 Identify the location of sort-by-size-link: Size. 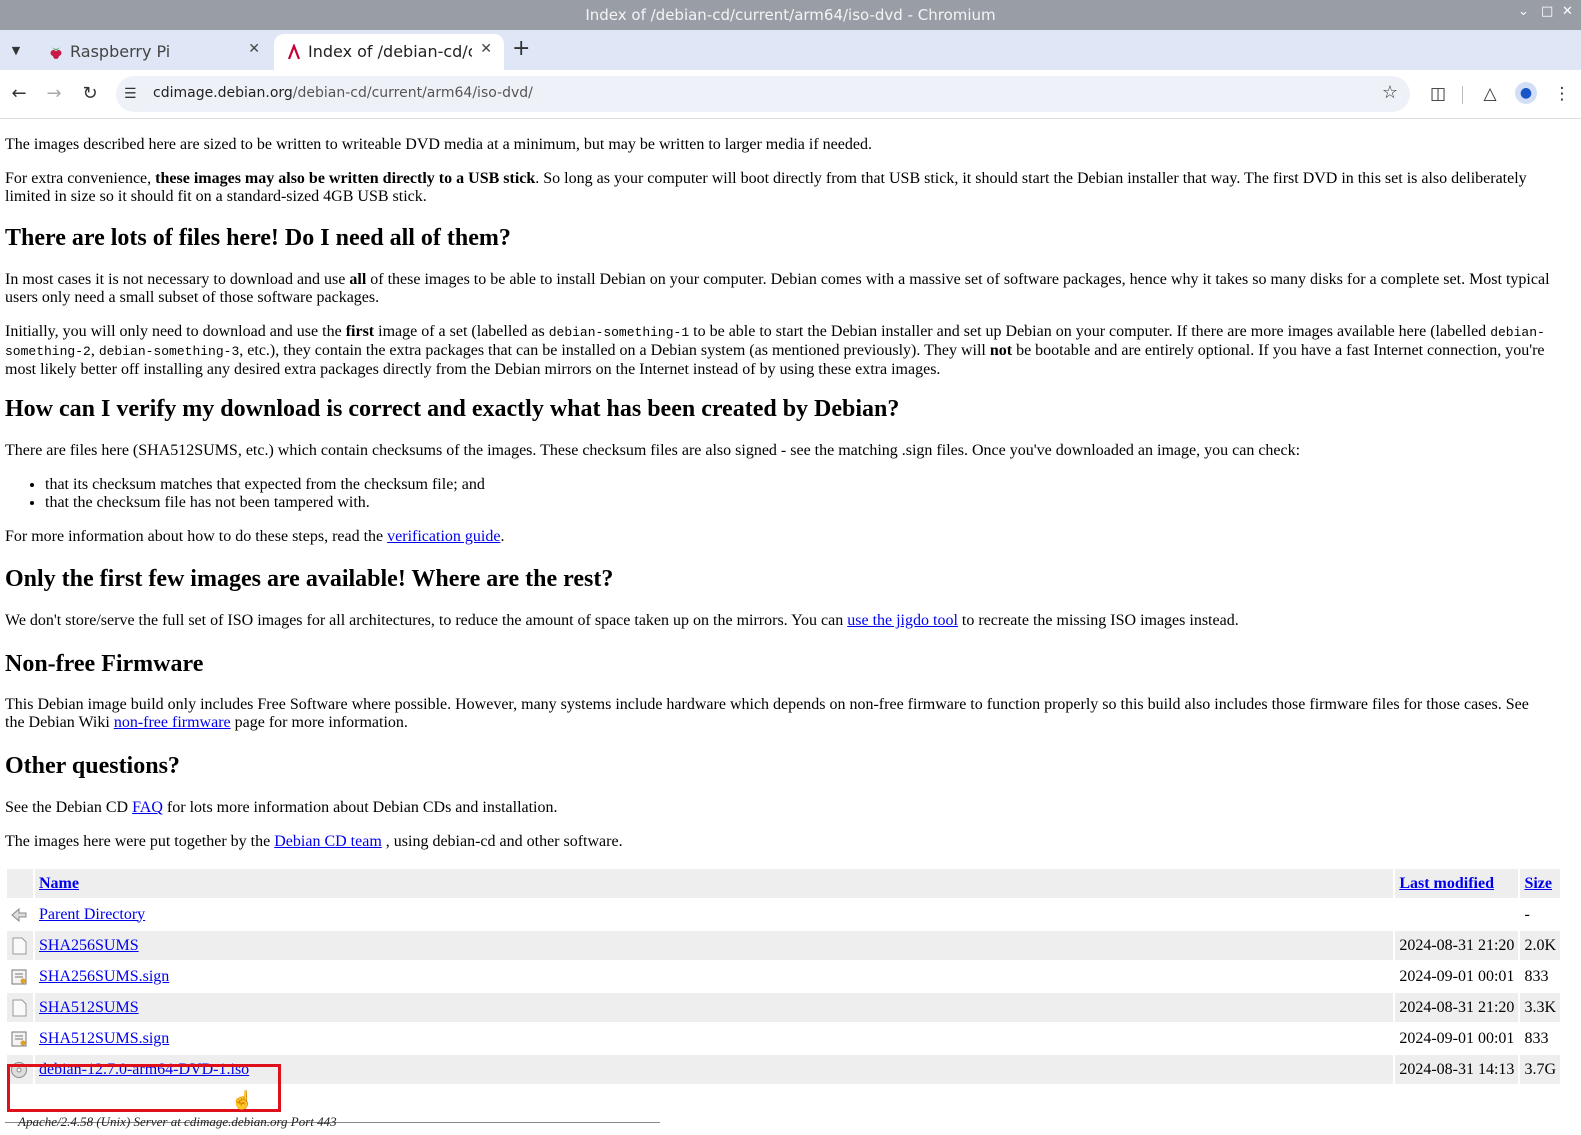
(1538, 883).